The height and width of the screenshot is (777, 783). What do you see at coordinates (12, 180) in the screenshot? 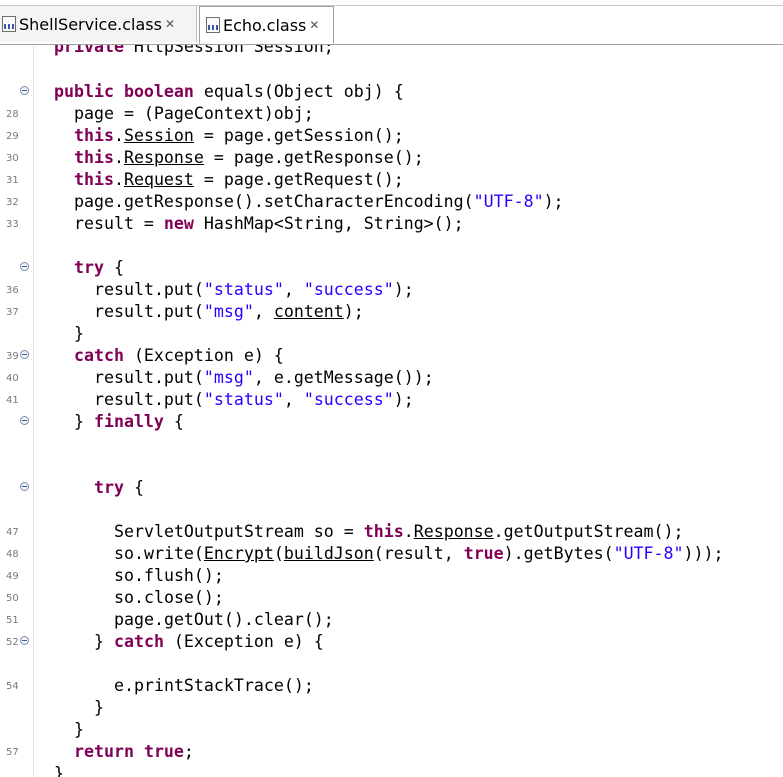
I see `line-number: 31` at bounding box center [12, 180].